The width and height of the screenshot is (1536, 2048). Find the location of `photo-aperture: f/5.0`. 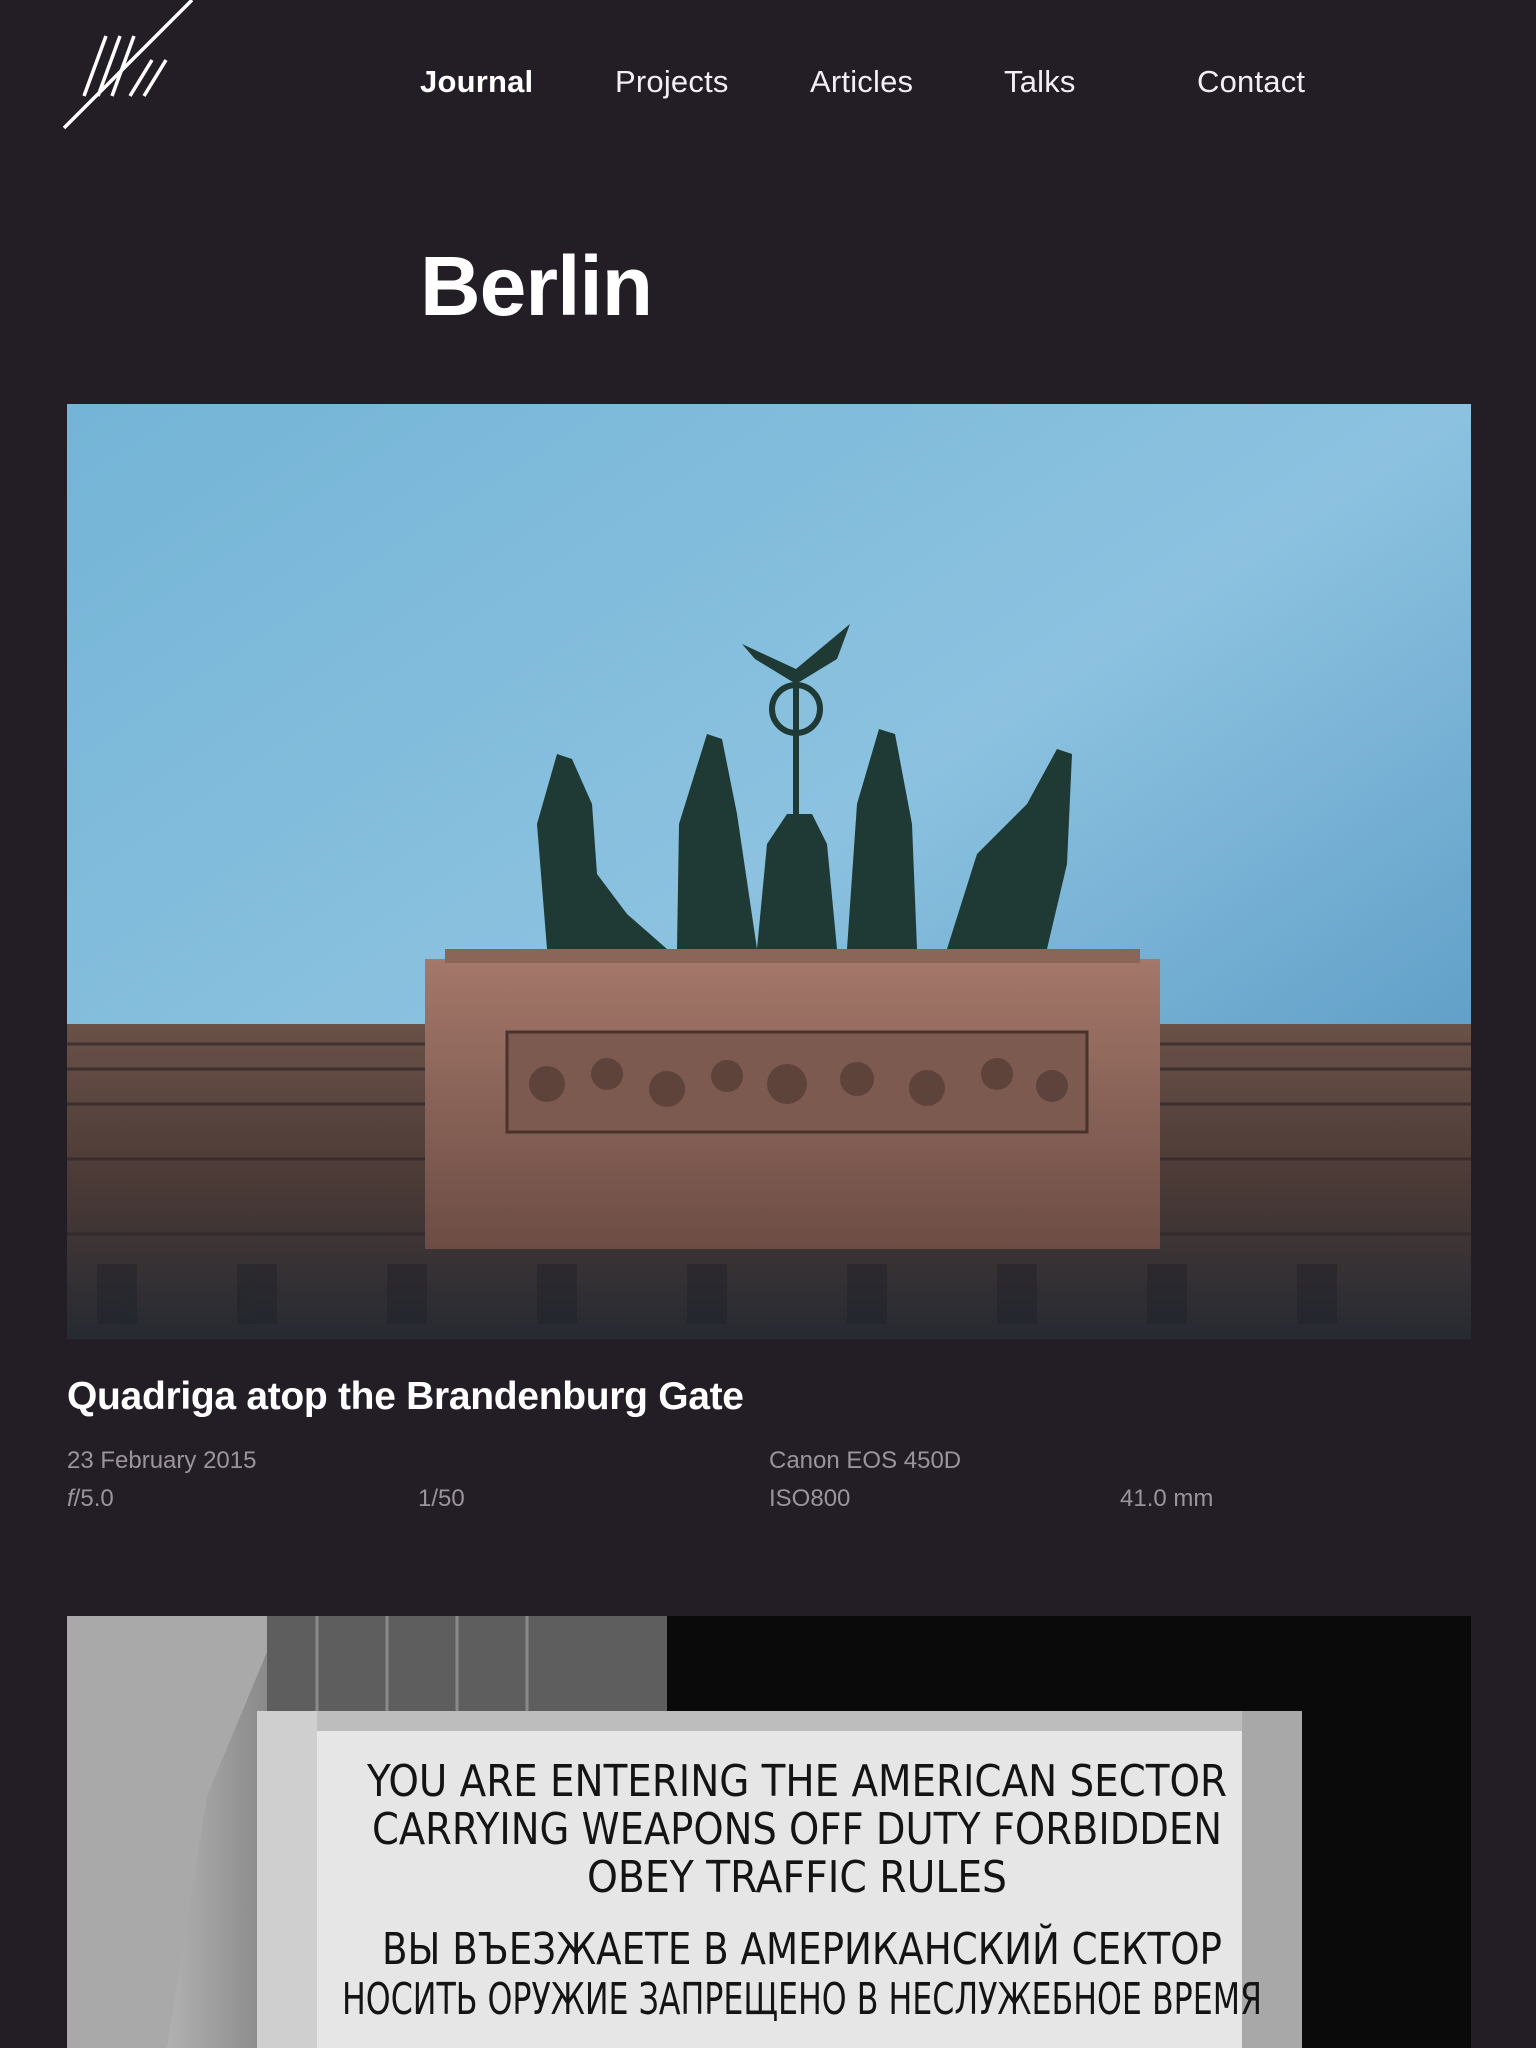

photo-aperture: f/5.0 is located at coordinates (90, 1499).